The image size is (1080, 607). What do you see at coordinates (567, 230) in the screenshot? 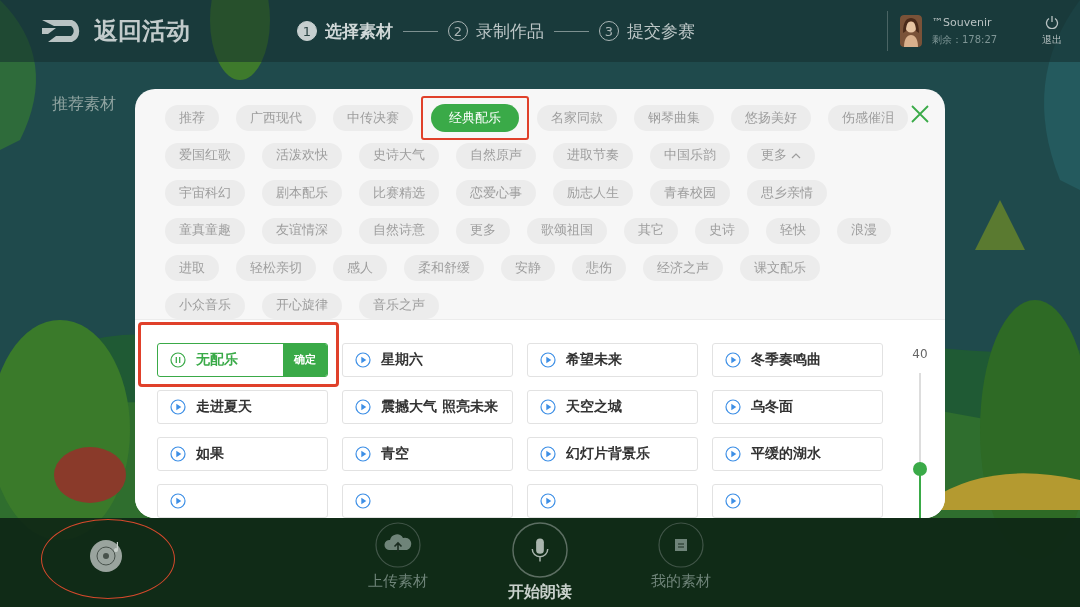
I see `category-tag: 歌颂祖国` at bounding box center [567, 230].